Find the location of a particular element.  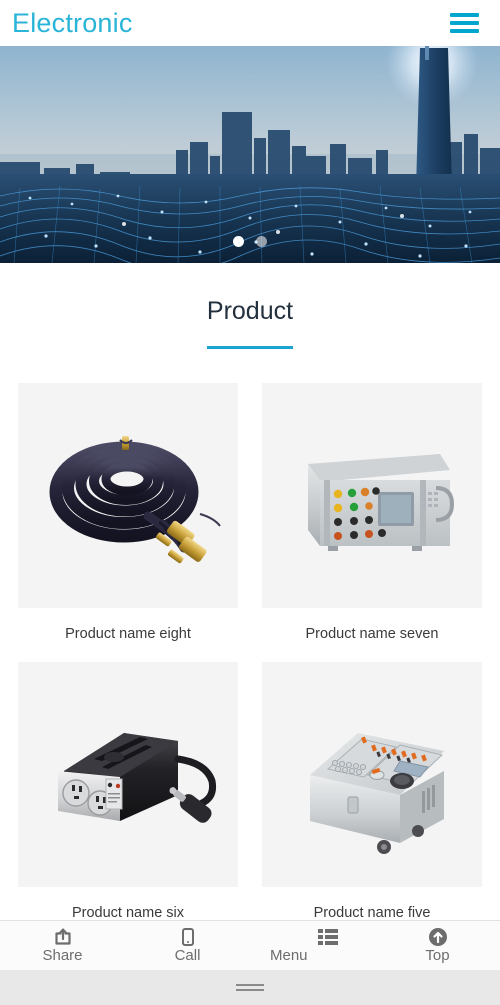

phone-icon is located at coordinates (188, 937).